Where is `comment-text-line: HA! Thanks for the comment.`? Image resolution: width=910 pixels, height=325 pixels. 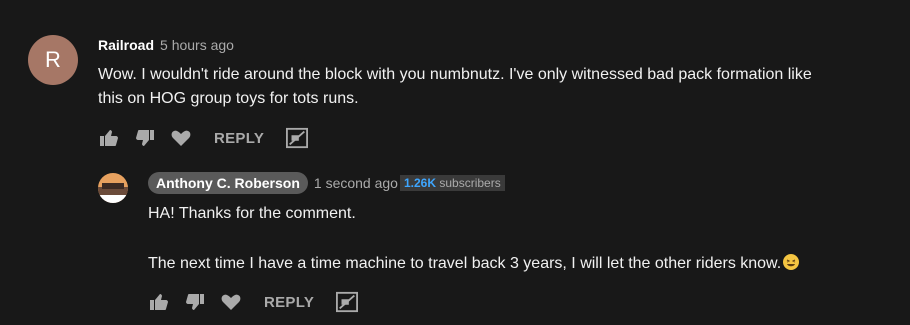 comment-text-line: HA! Thanks for the comment. is located at coordinates (252, 213).